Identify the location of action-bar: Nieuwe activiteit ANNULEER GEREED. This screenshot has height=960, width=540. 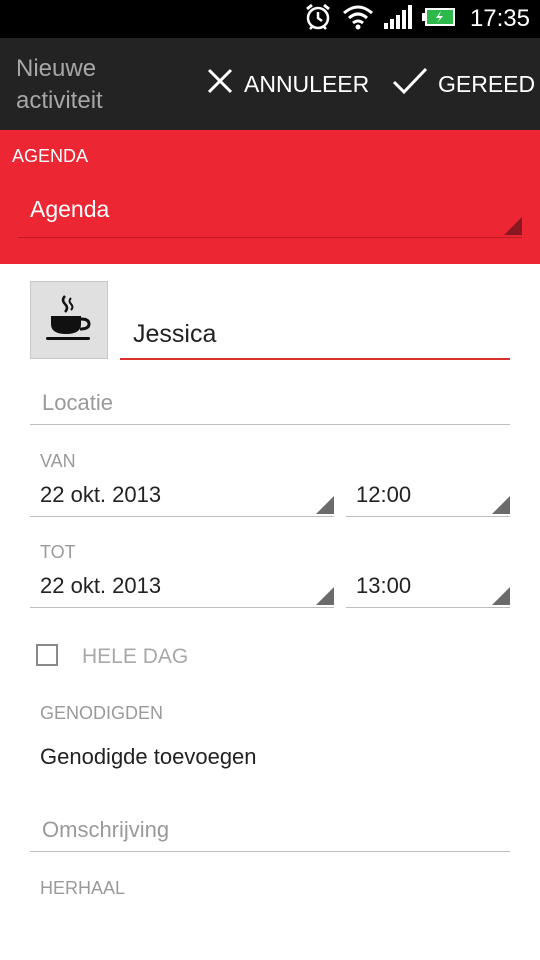
(270, 84).